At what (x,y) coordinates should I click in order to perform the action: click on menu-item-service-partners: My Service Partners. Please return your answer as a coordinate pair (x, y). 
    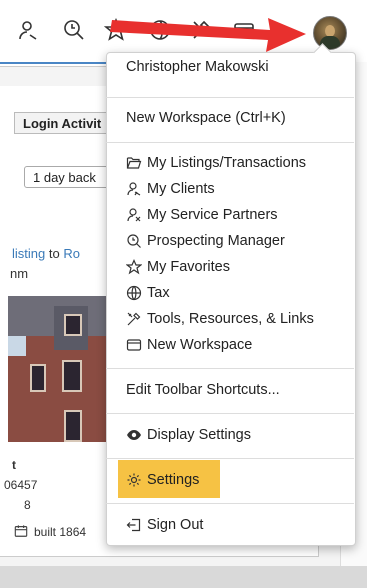
    Looking at the image, I should click on (202, 215).